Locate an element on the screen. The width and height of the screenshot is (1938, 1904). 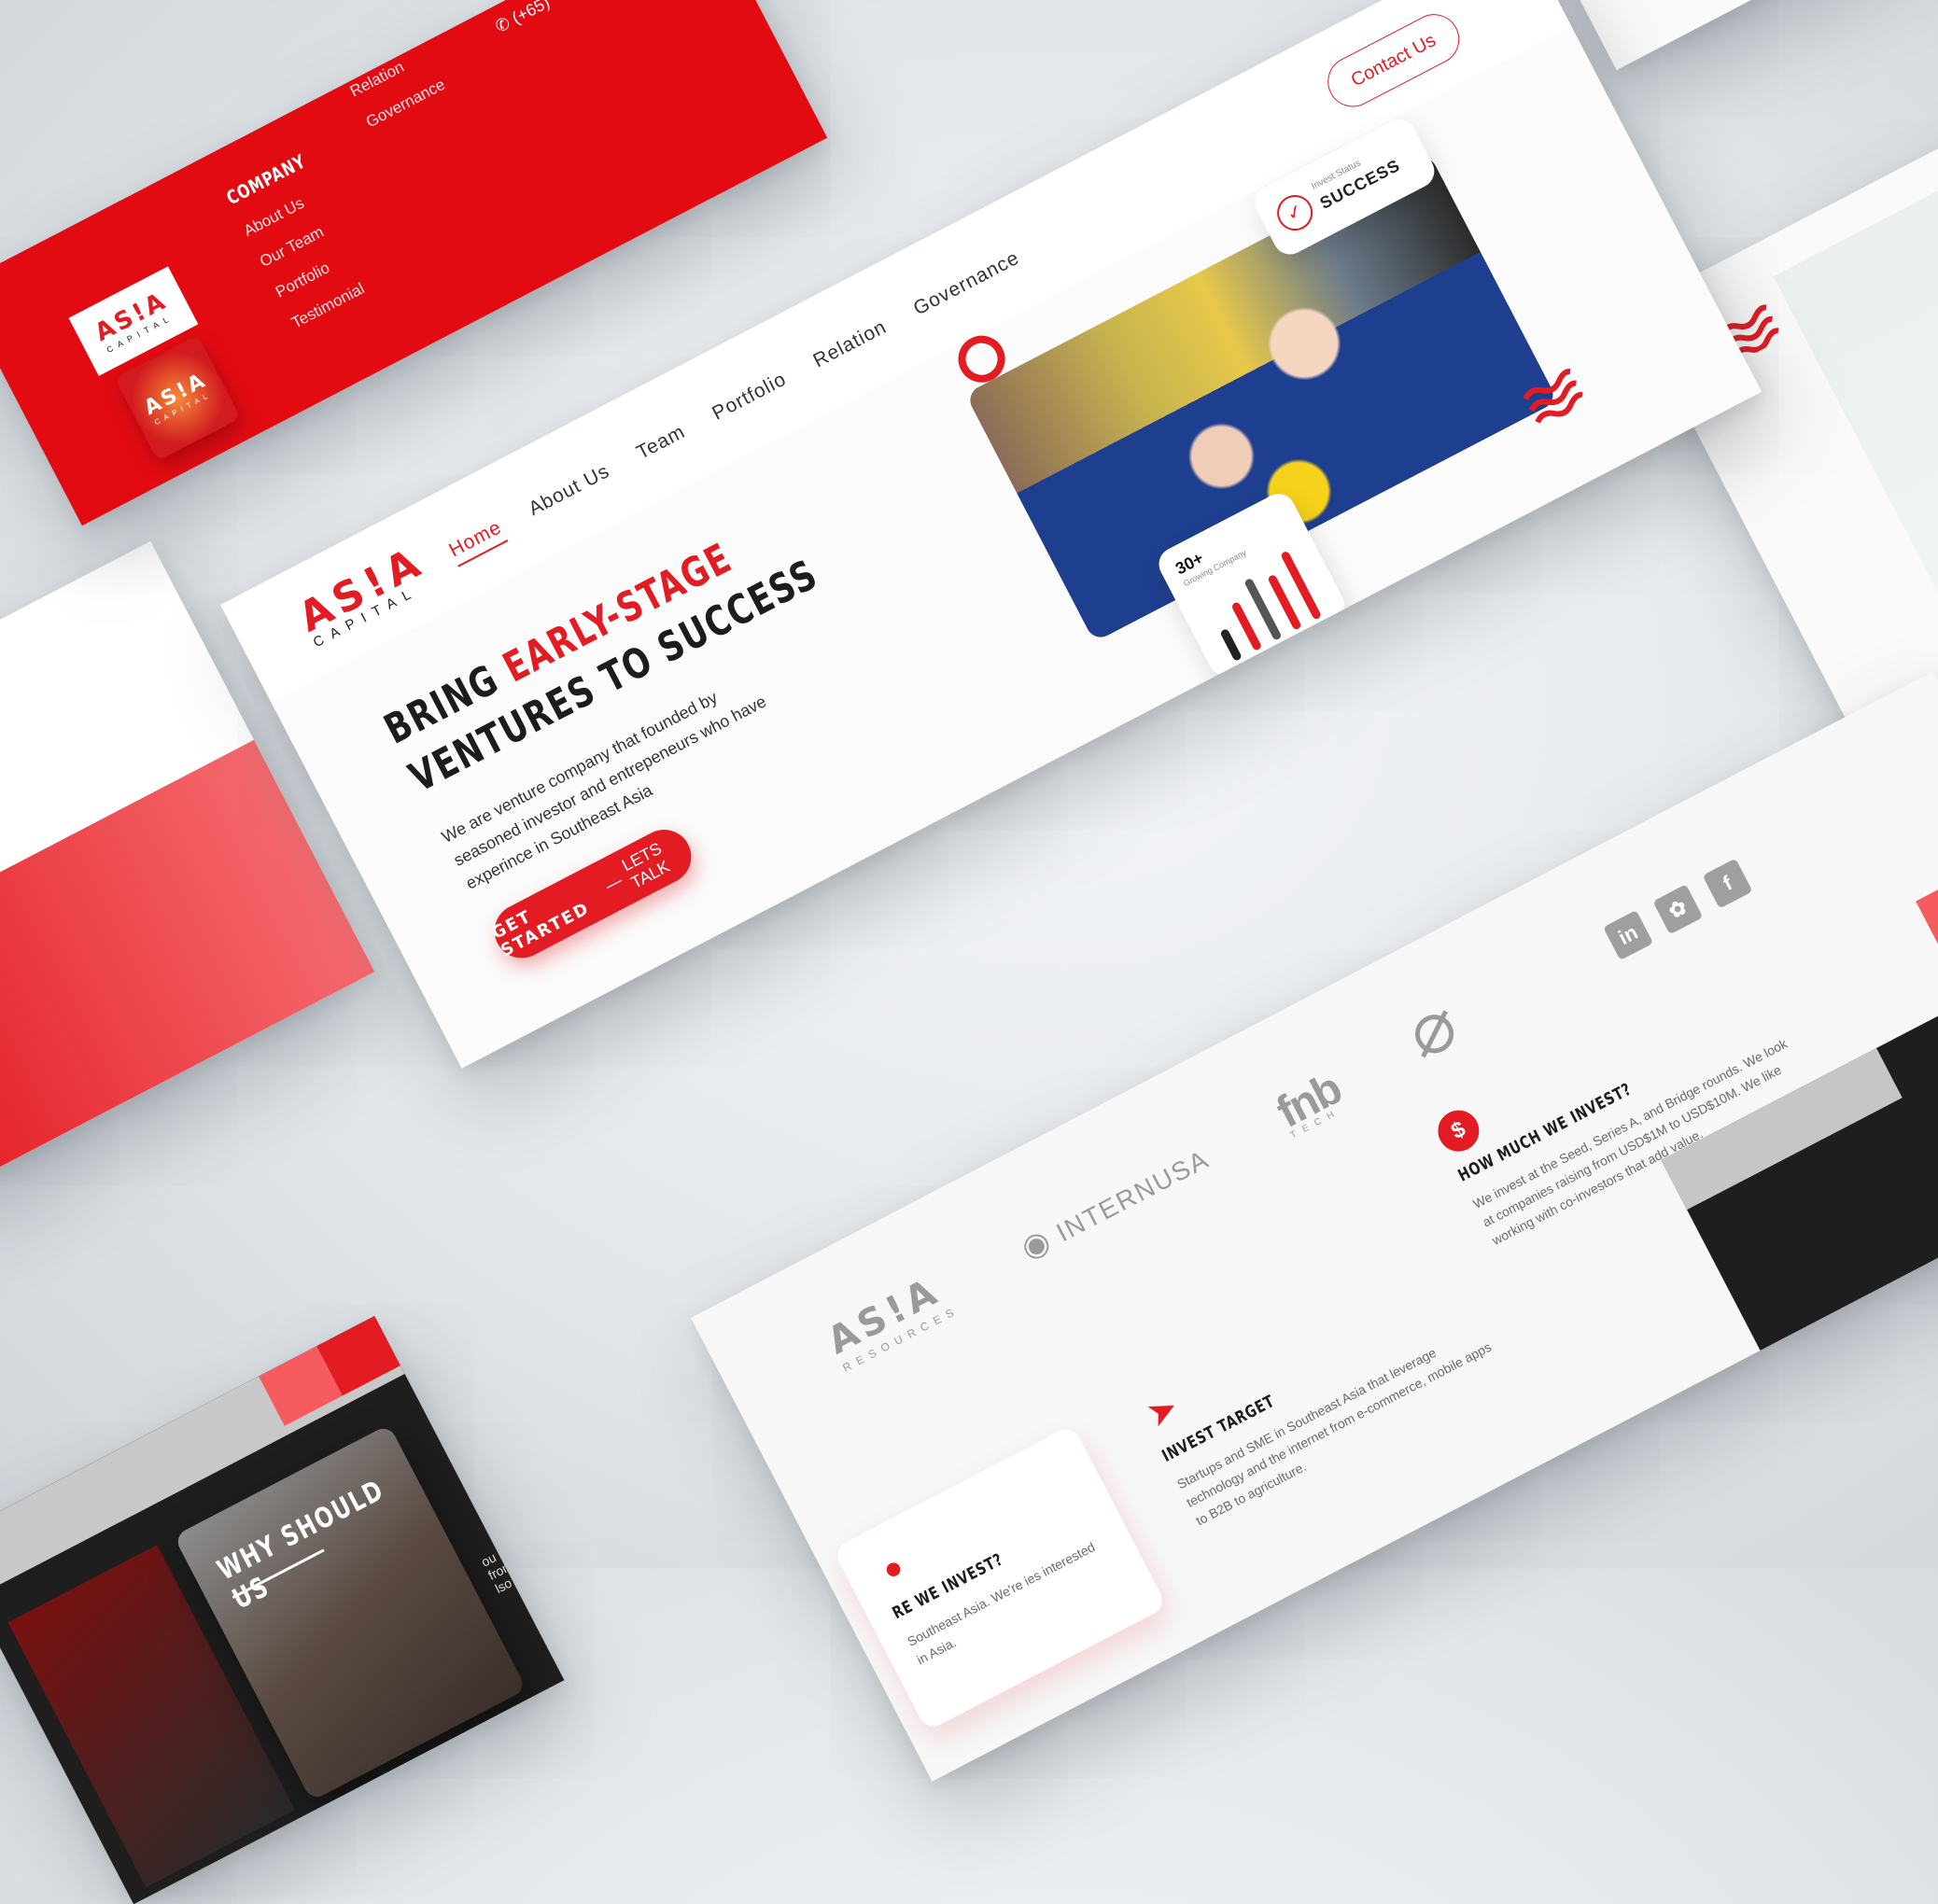
partner-logo-orbit is located at coordinates (1435, 1036).